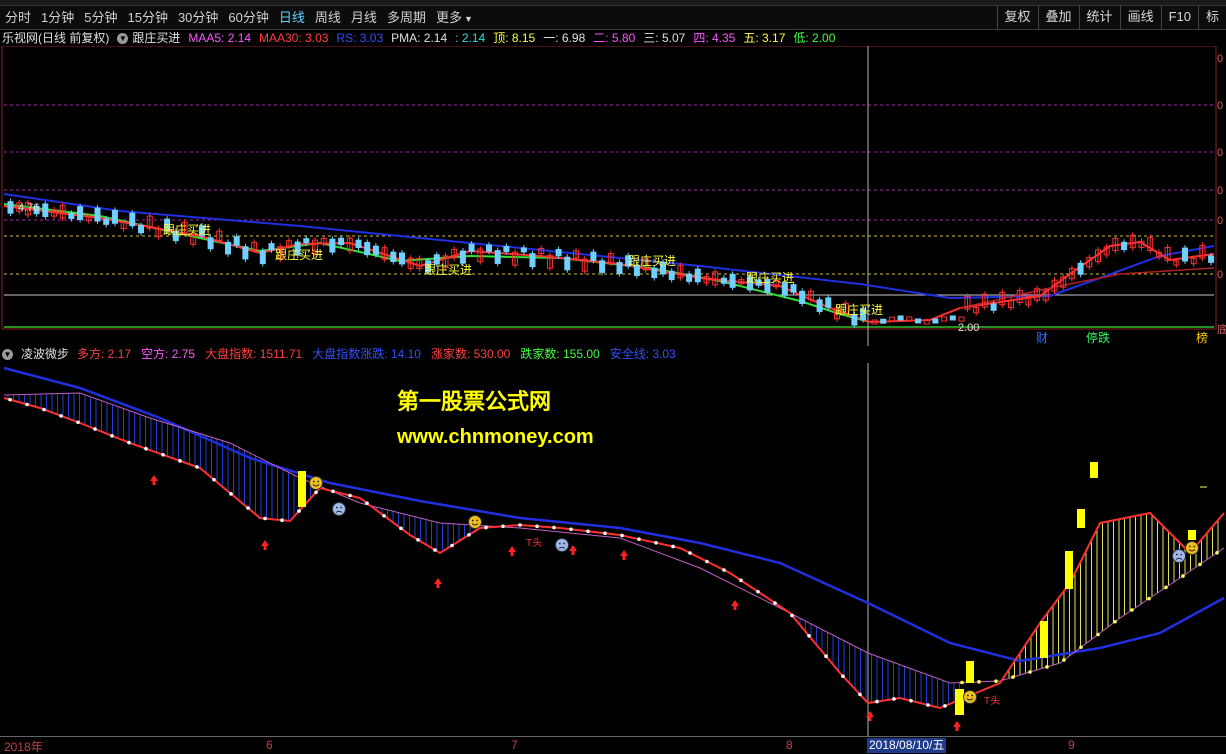 This screenshot has height=754, width=1226. I want to click on indicator-value: 二: 5.80, so click(614, 38).